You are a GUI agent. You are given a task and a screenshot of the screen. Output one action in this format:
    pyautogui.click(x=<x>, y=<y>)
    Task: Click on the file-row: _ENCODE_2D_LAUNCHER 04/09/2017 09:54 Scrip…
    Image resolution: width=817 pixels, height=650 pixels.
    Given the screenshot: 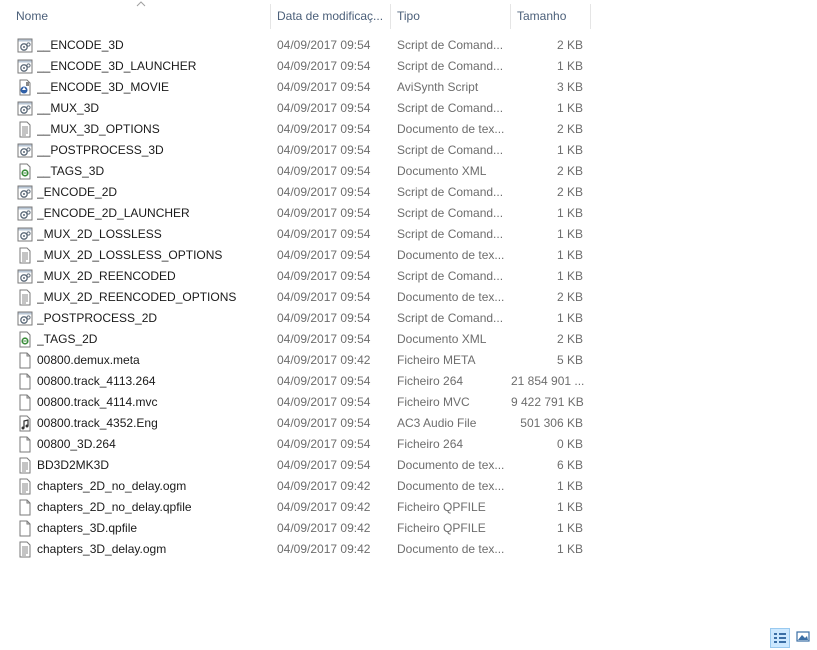 What is the action you would take?
    pyautogui.click(x=300, y=213)
    